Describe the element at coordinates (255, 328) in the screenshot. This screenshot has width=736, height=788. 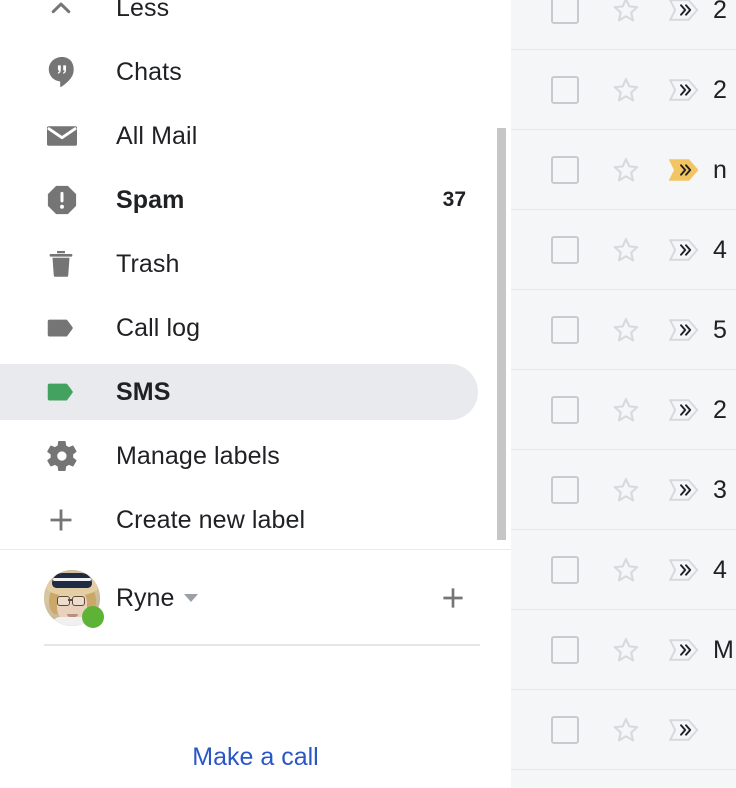
I see `sidebar-item-call-log: Call log` at that location.